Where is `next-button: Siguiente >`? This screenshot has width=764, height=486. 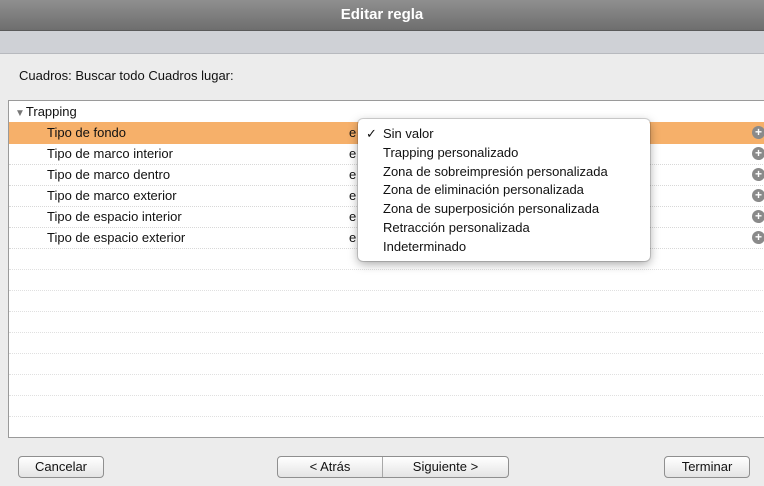 next-button: Siguiente > is located at coordinates (445, 467).